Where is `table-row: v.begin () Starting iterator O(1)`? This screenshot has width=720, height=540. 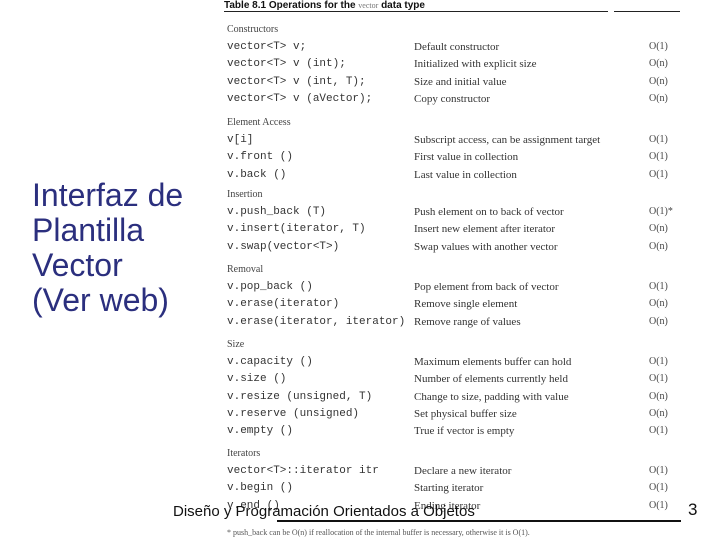 table-row: v.begin () Starting iterator O(1) is located at coordinates (452, 490).